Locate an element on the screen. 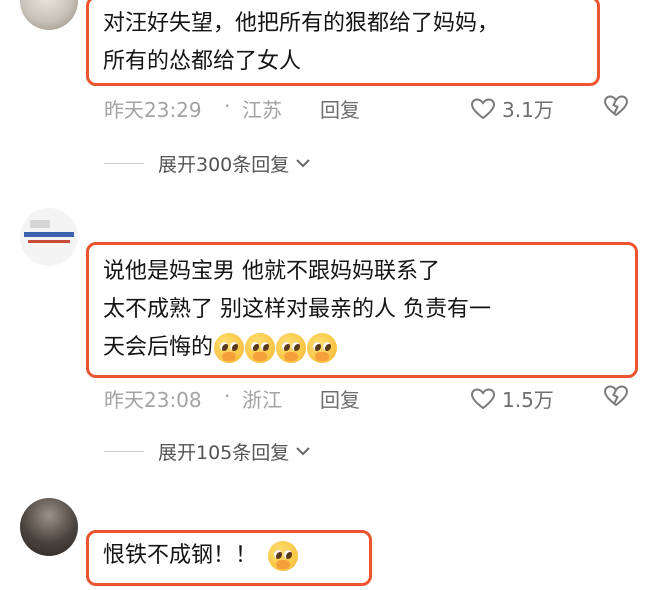  like-button: 1.5万 is located at coordinates (512, 398).